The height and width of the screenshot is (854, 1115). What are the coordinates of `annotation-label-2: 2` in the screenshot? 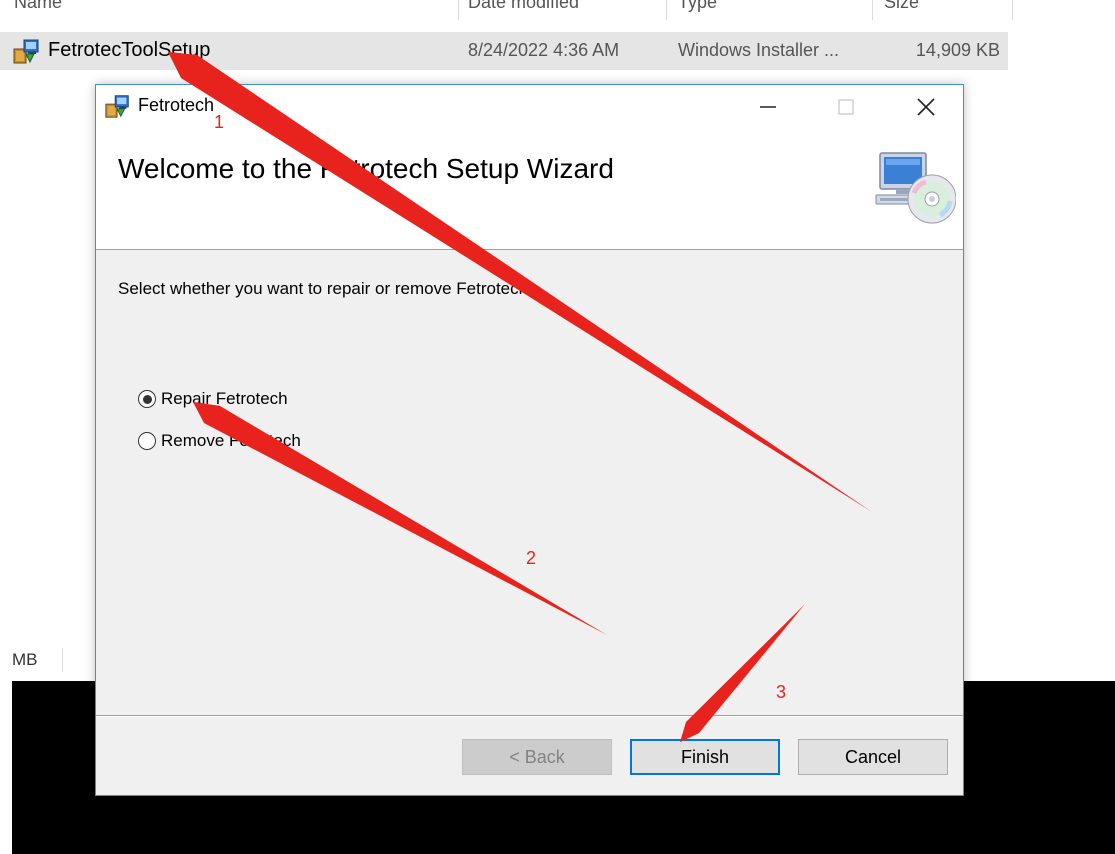 It's located at (531, 558).